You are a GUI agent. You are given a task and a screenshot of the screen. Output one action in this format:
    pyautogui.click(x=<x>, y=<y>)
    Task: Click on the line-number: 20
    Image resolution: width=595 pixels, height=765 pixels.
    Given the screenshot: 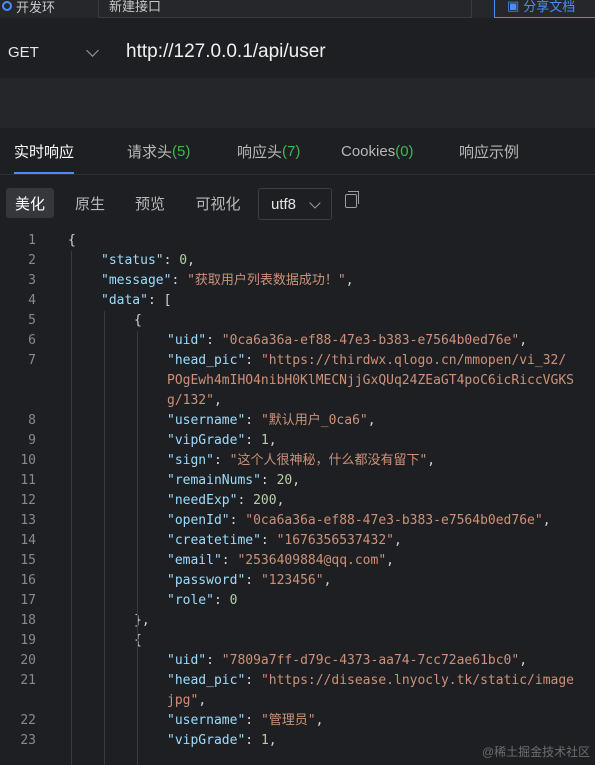 What is the action you would take?
    pyautogui.click(x=28, y=660)
    